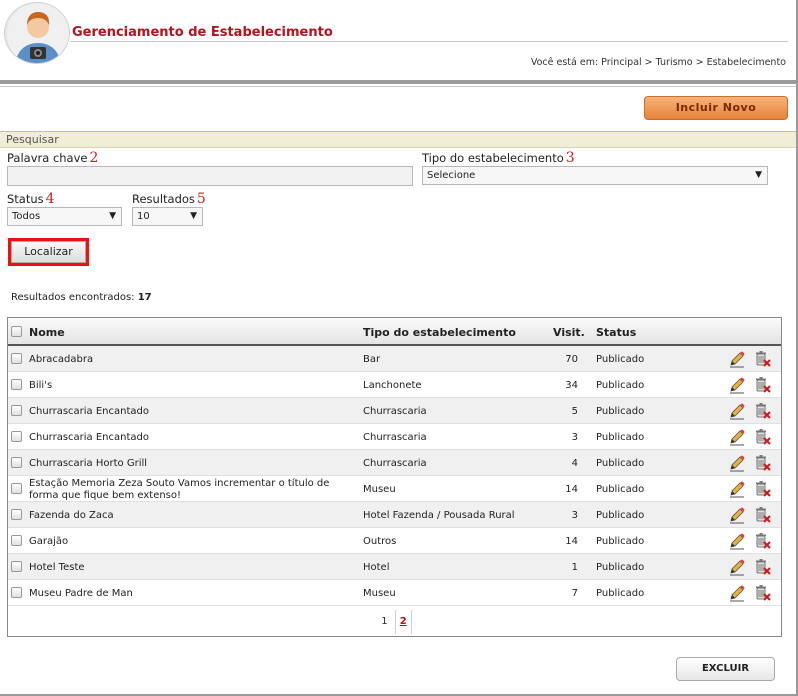  I want to click on incluir-novo-button: Incluir Novo, so click(716, 108).